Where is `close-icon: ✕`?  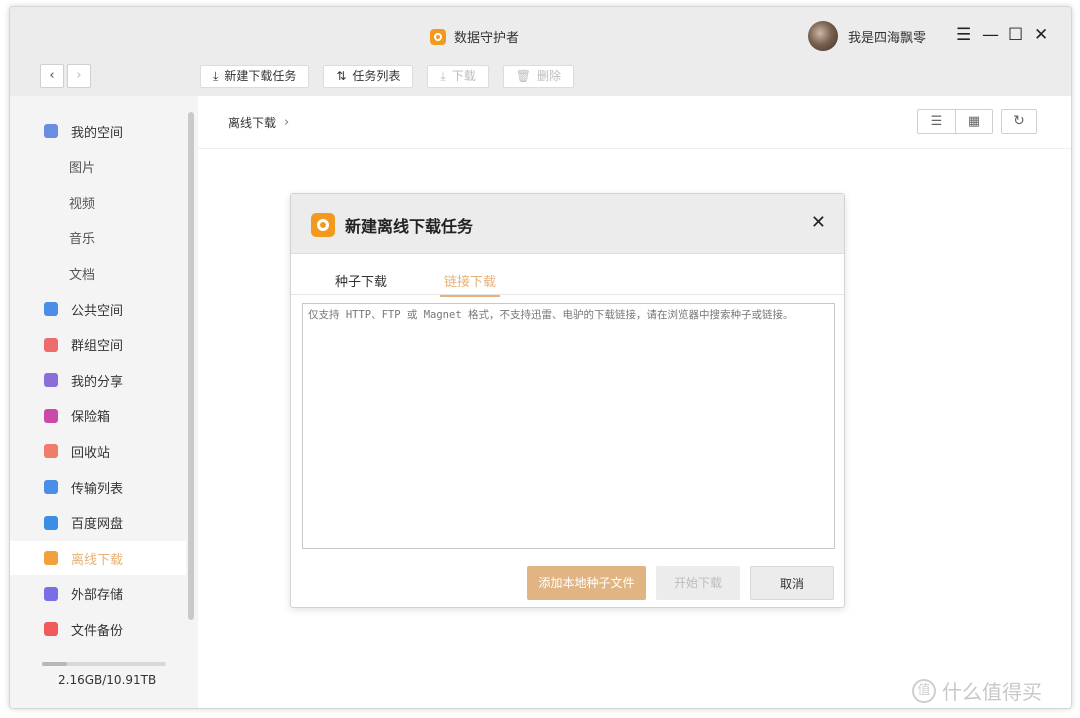
close-icon: ✕ is located at coordinates (1041, 35).